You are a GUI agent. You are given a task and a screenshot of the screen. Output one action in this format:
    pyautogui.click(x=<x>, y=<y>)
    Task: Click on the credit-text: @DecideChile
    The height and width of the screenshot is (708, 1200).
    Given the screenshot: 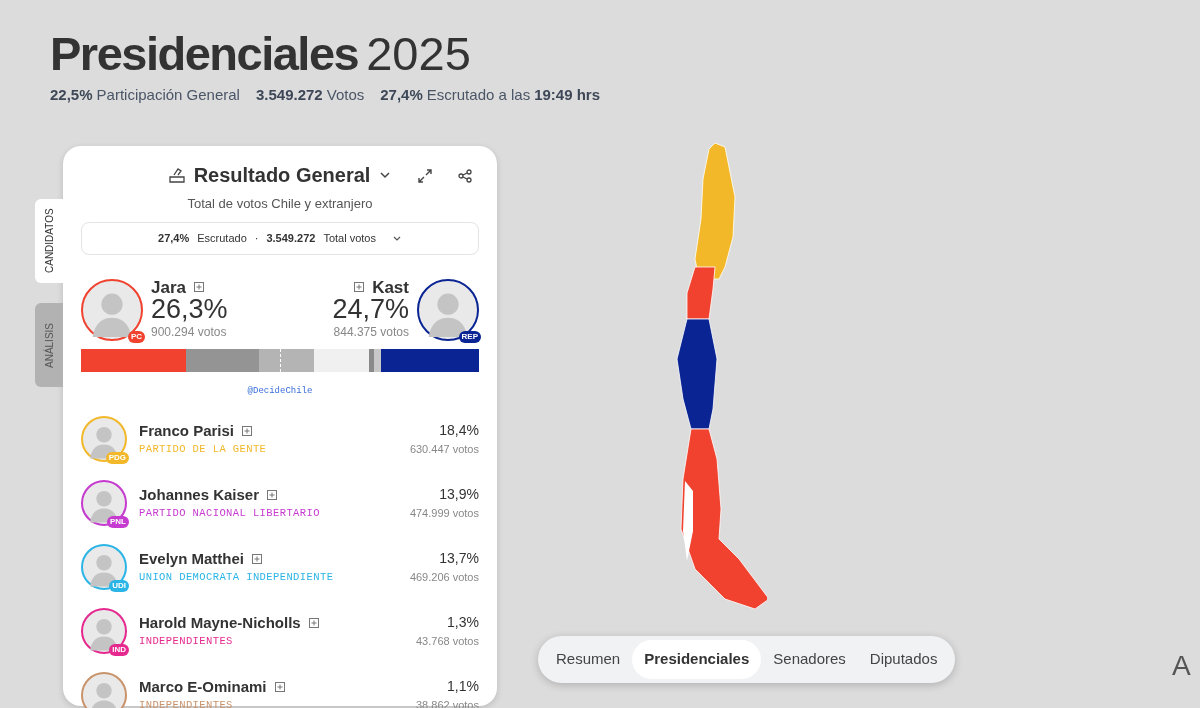 What is the action you would take?
    pyautogui.click(x=280, y=390)
    